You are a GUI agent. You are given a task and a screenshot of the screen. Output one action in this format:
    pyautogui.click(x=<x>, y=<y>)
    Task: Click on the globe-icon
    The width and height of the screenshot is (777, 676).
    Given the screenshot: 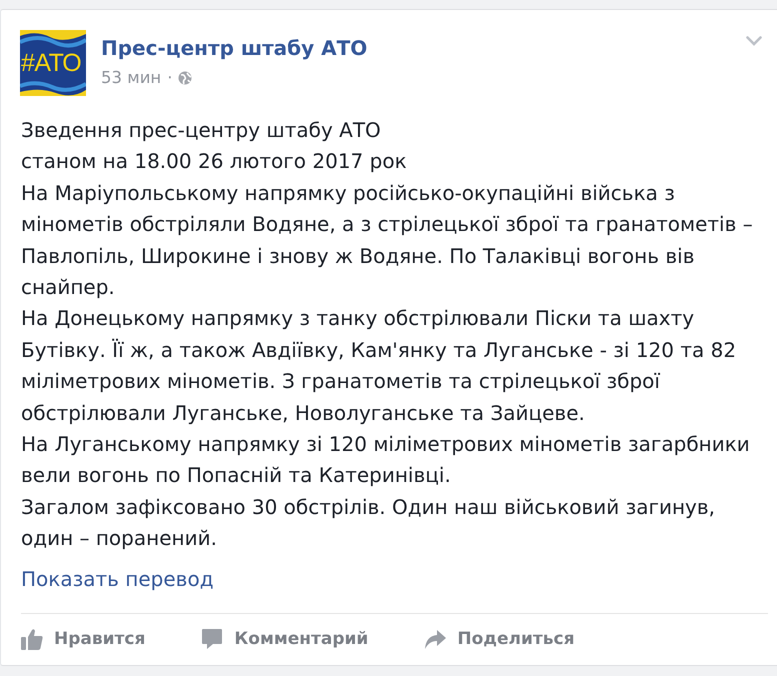 What is the action you would take?
    pyautogui.click(x=185, y=78)
    